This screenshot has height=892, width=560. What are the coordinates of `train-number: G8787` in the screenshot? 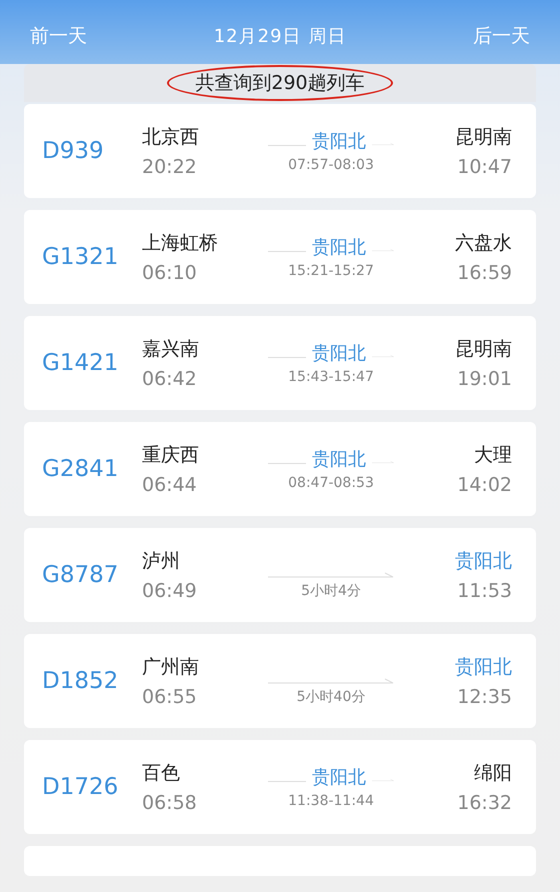 It's located at (81, 575).